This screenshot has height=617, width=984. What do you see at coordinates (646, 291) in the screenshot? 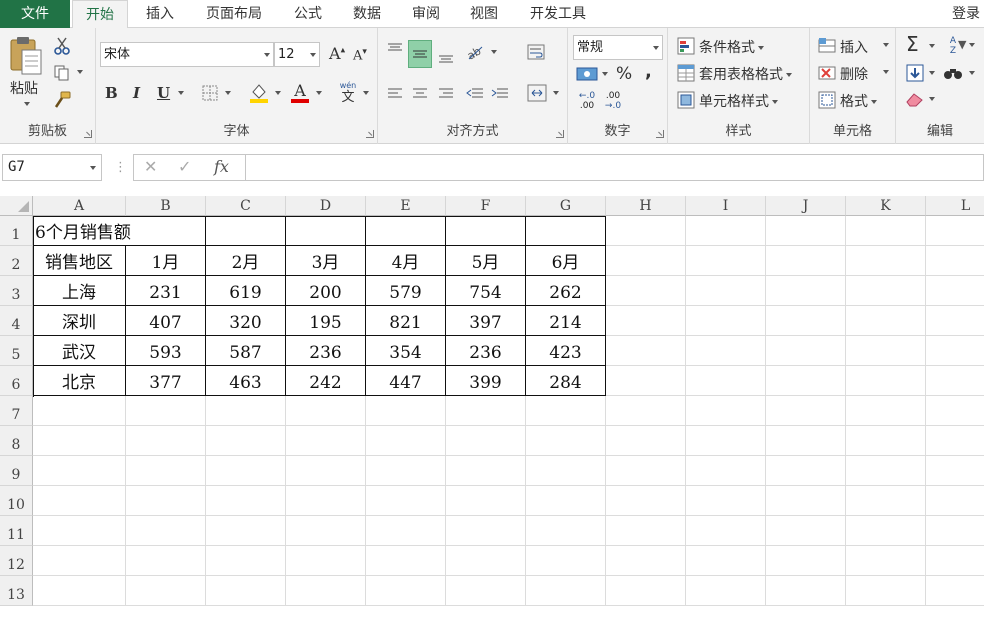
I see `cell-h3` at bounding box center [646, 291].